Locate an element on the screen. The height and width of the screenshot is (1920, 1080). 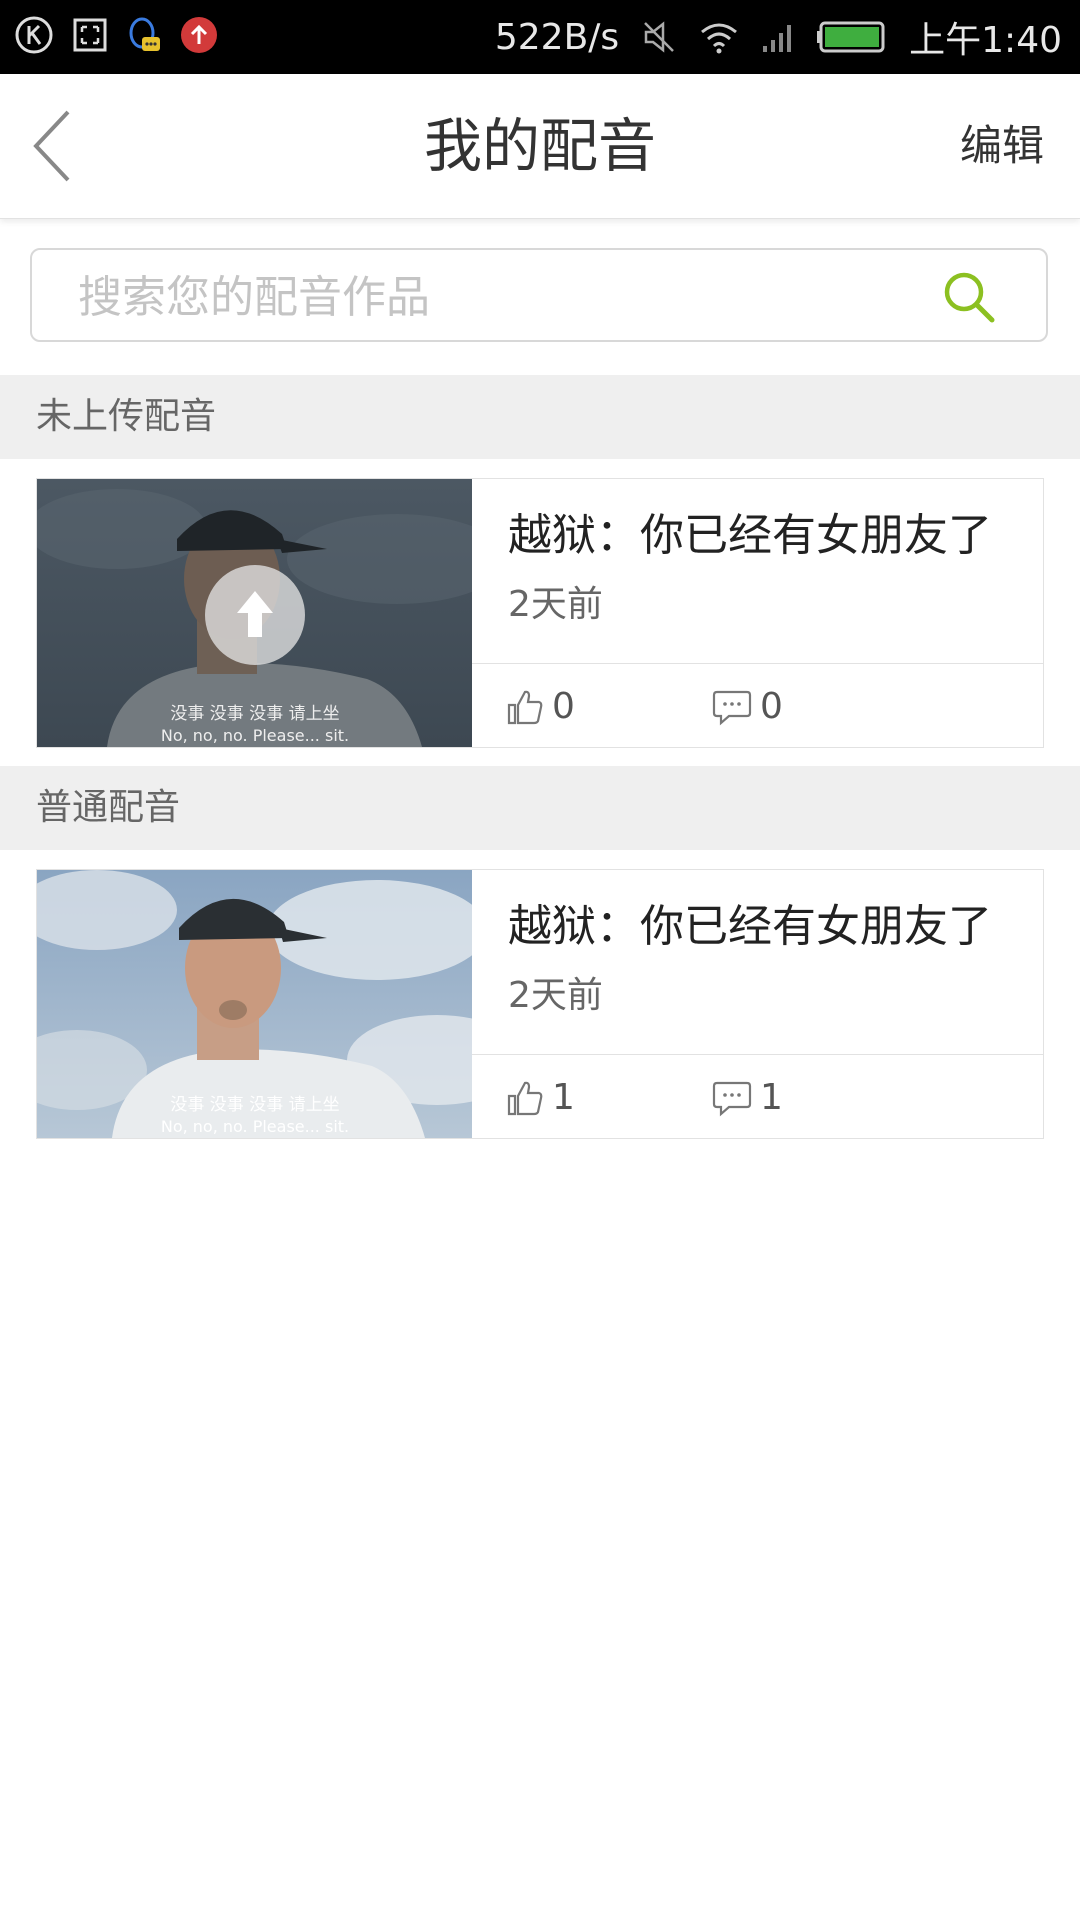
page-title: 我的配音 is located at coordinates (539, 146).